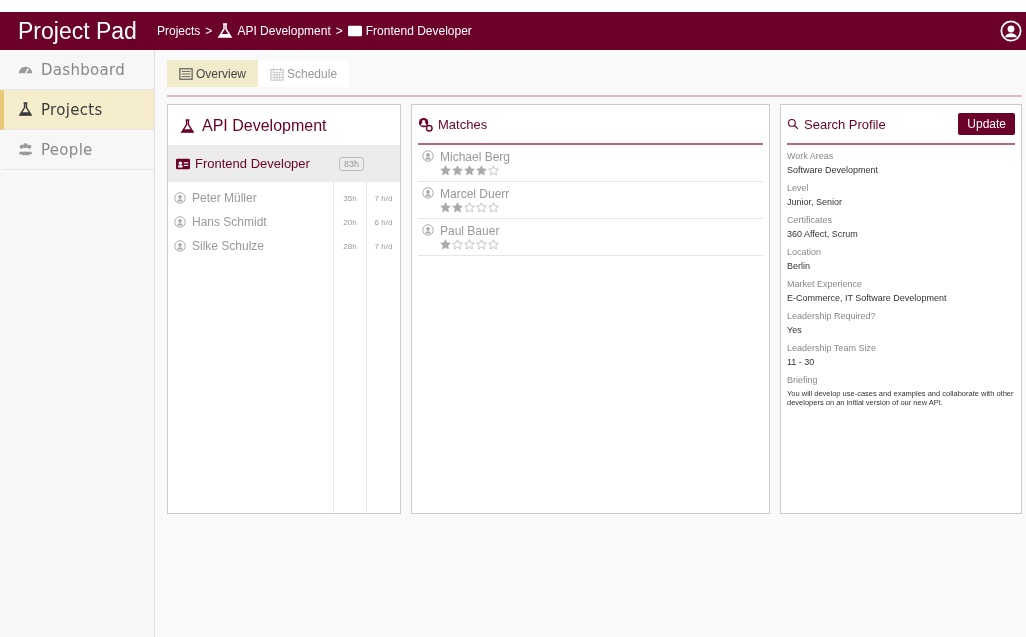  What do you see at coordinates (799, 266) in the screenshot?
I see `field-value: Berlin` at bounding box center [799, 266].